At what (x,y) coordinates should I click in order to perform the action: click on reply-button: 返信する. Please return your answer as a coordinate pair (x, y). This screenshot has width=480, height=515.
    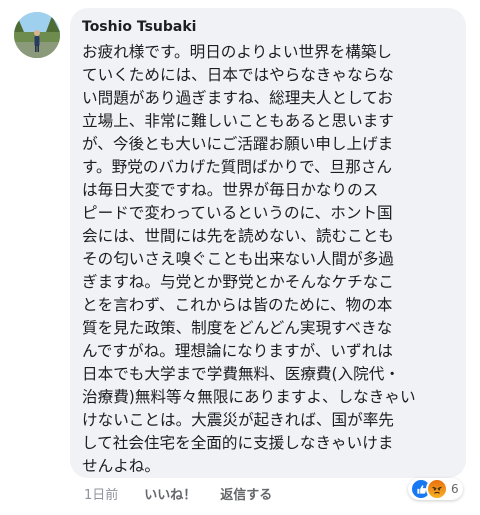
    Looking at the image, I should click on (246, 493).